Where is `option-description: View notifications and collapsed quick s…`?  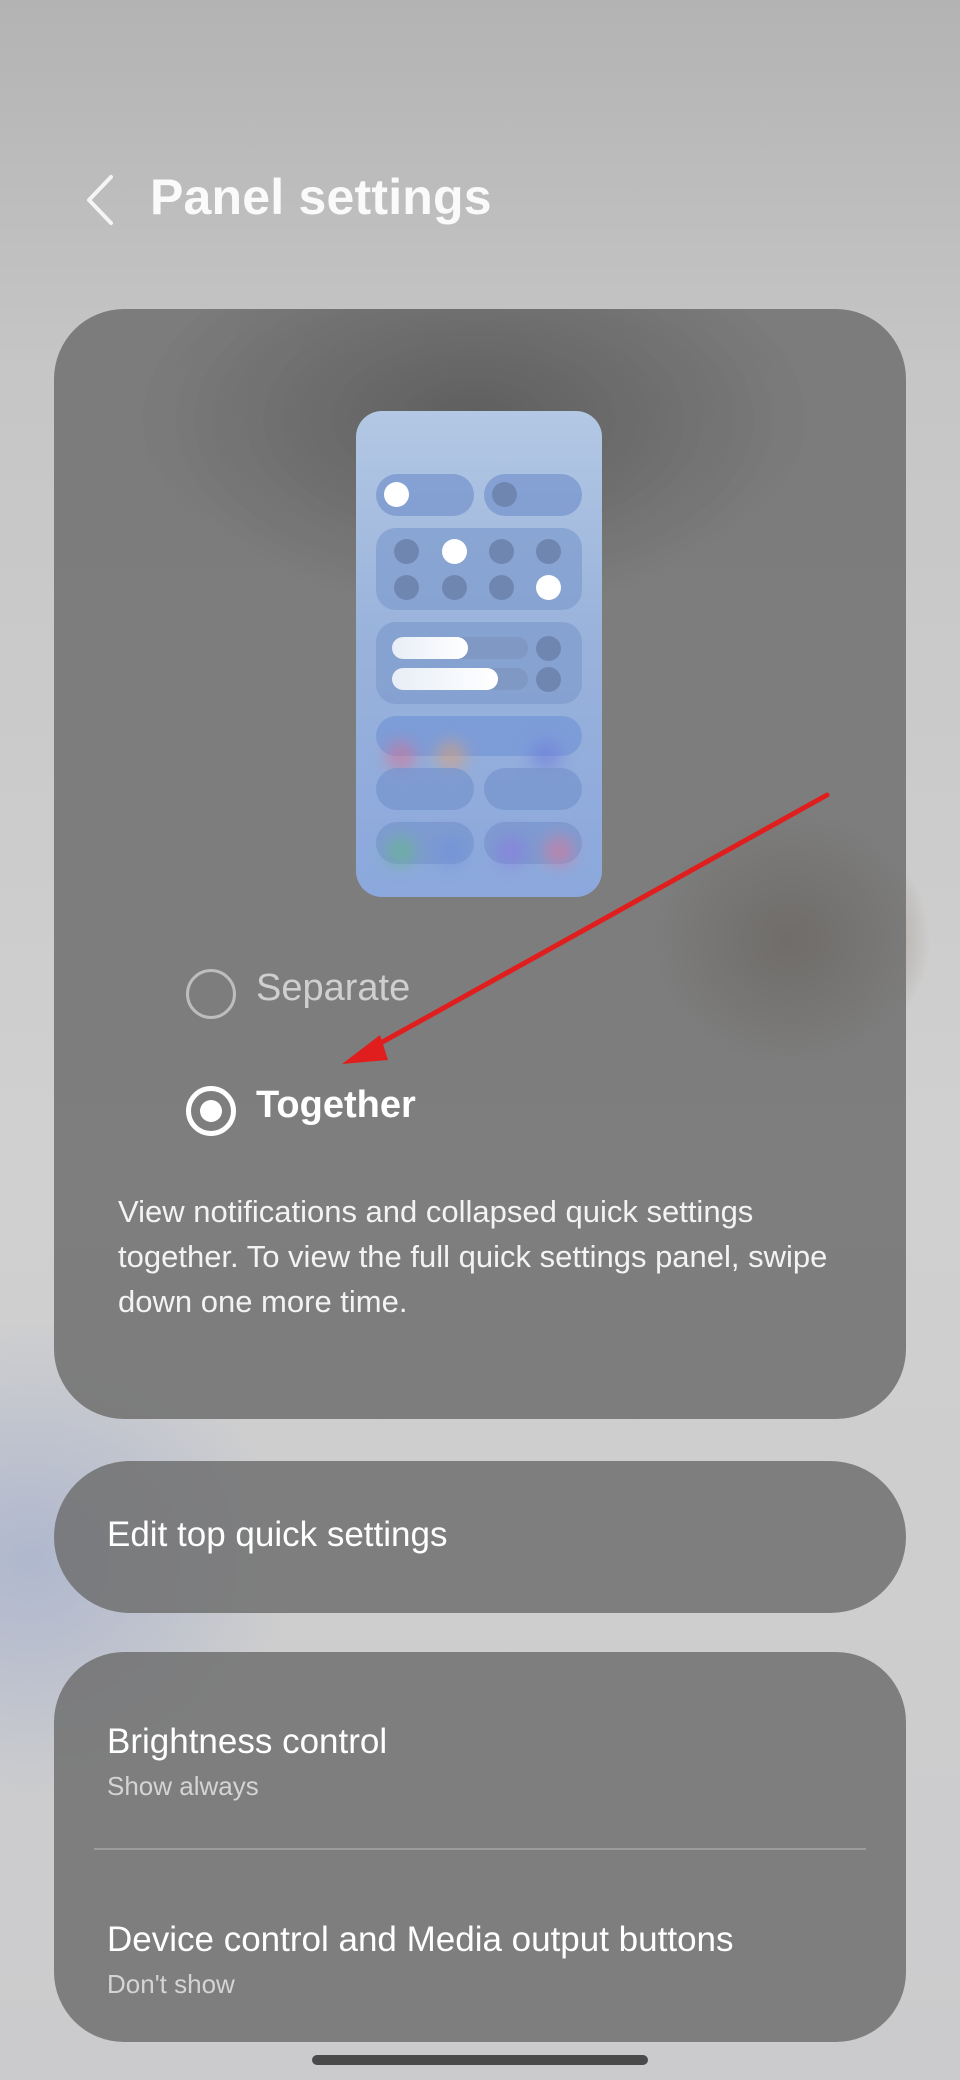
option-description: View notifications and collapsed quick s… is located at coordinates (473, 1256).